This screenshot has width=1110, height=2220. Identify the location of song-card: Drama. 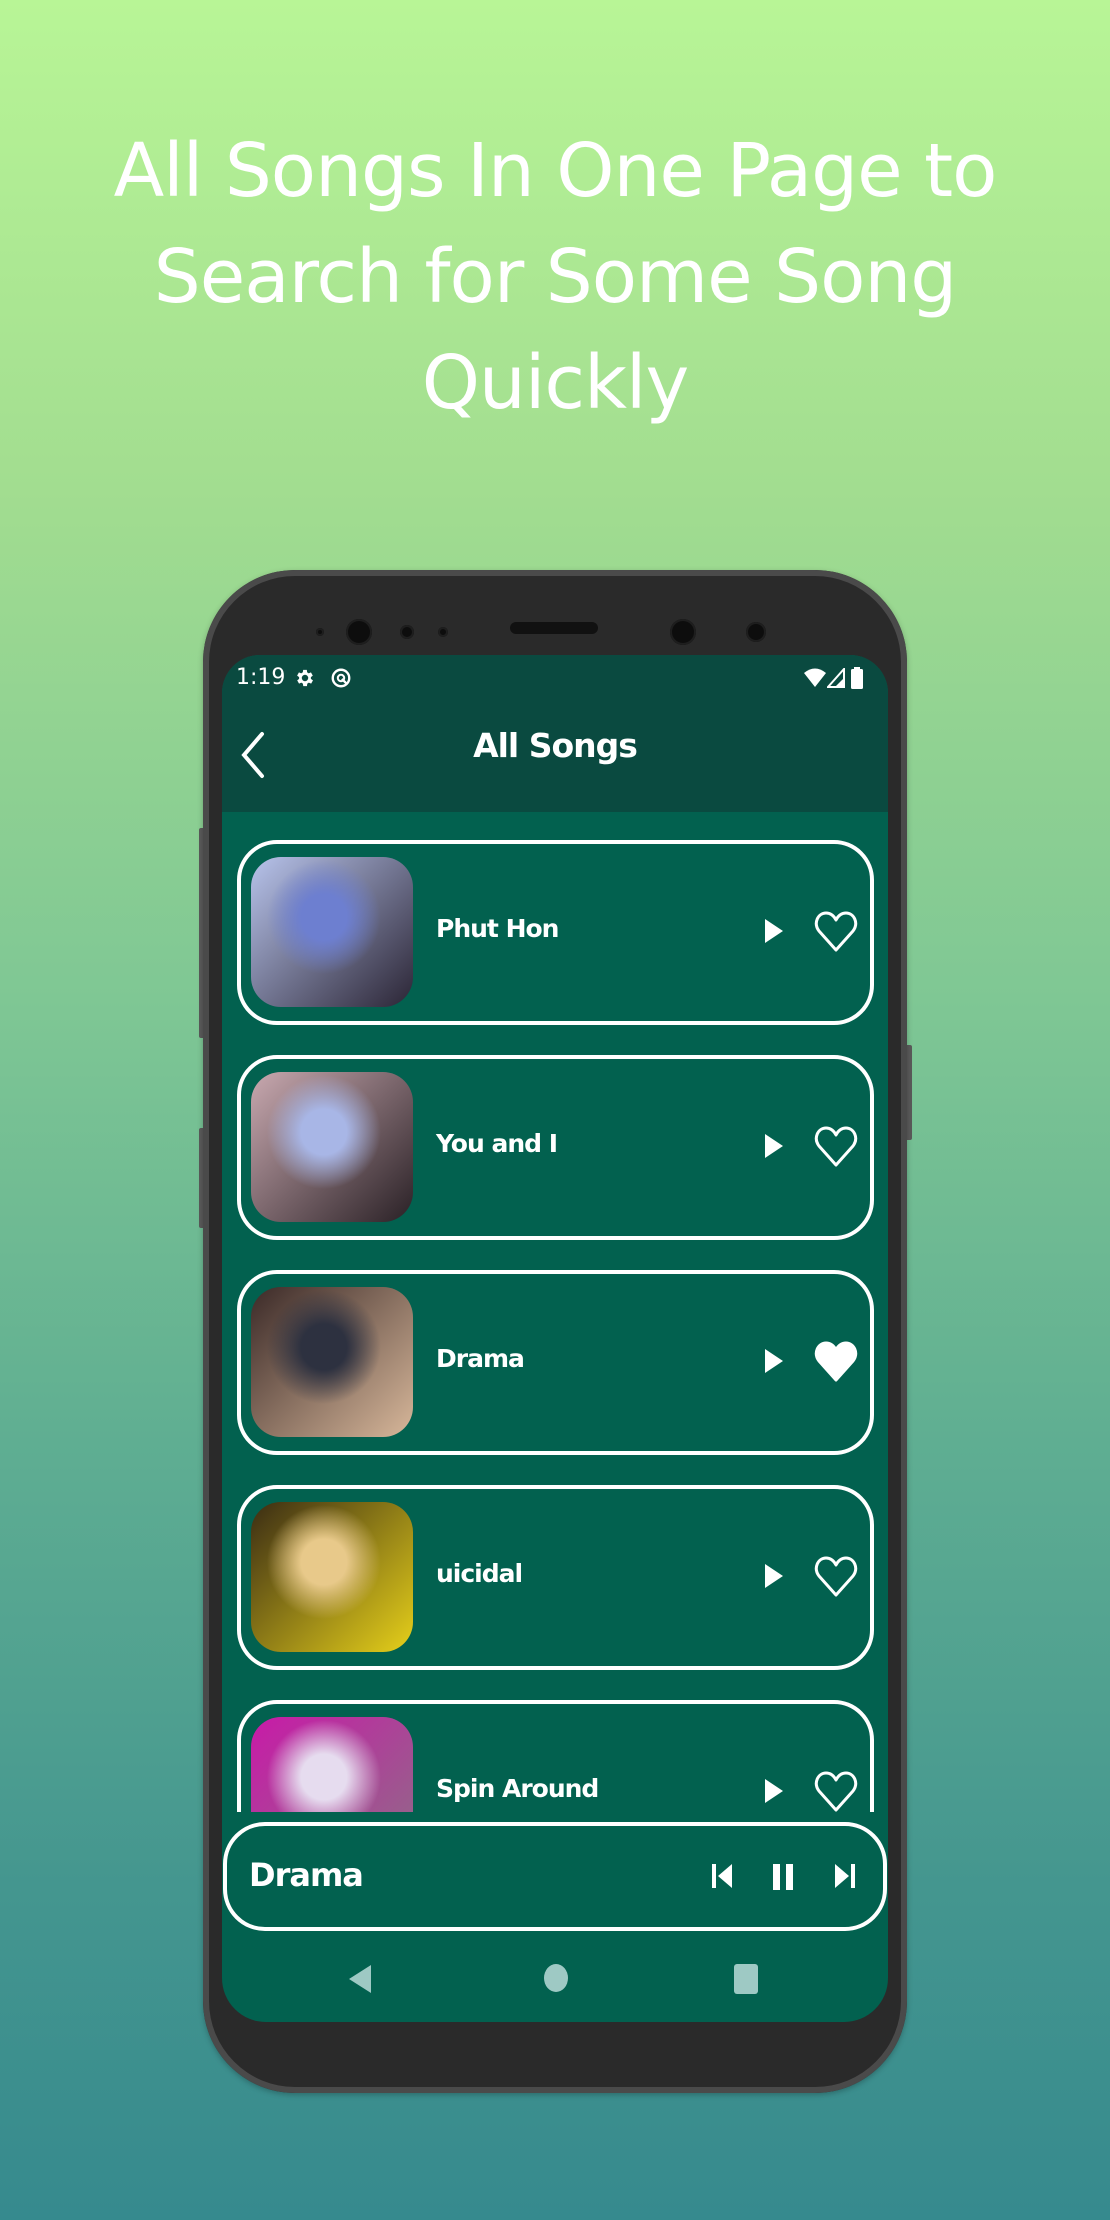
(555, 1362).